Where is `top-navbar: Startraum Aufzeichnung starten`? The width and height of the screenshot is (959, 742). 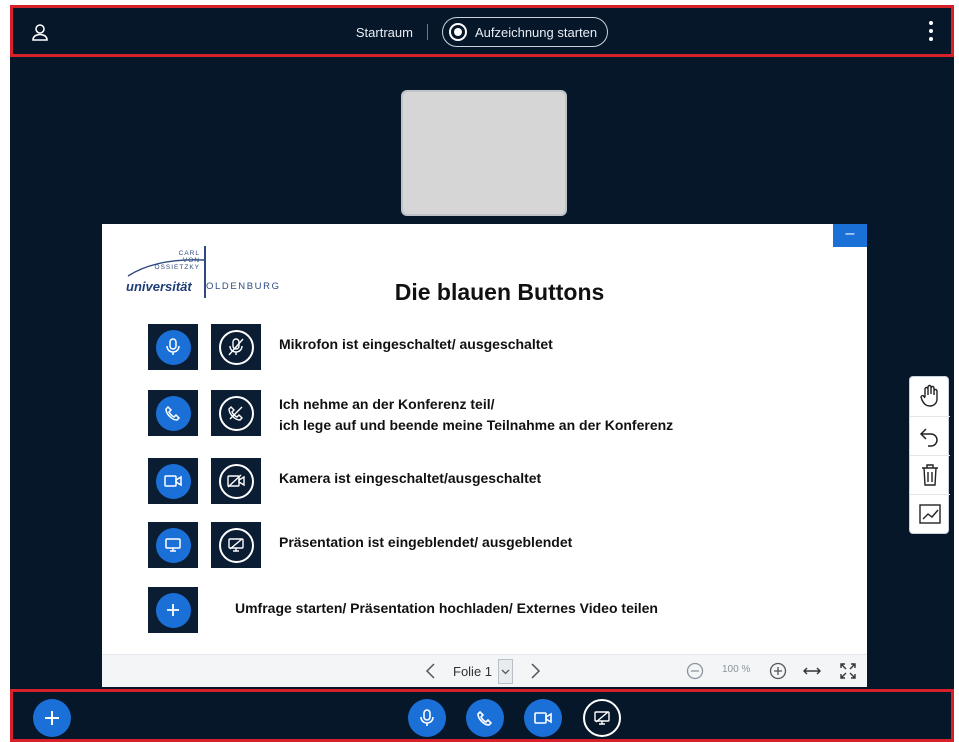 top-navbar: Startraum Aufzeichnung starten is located at coordinates (482, 31).